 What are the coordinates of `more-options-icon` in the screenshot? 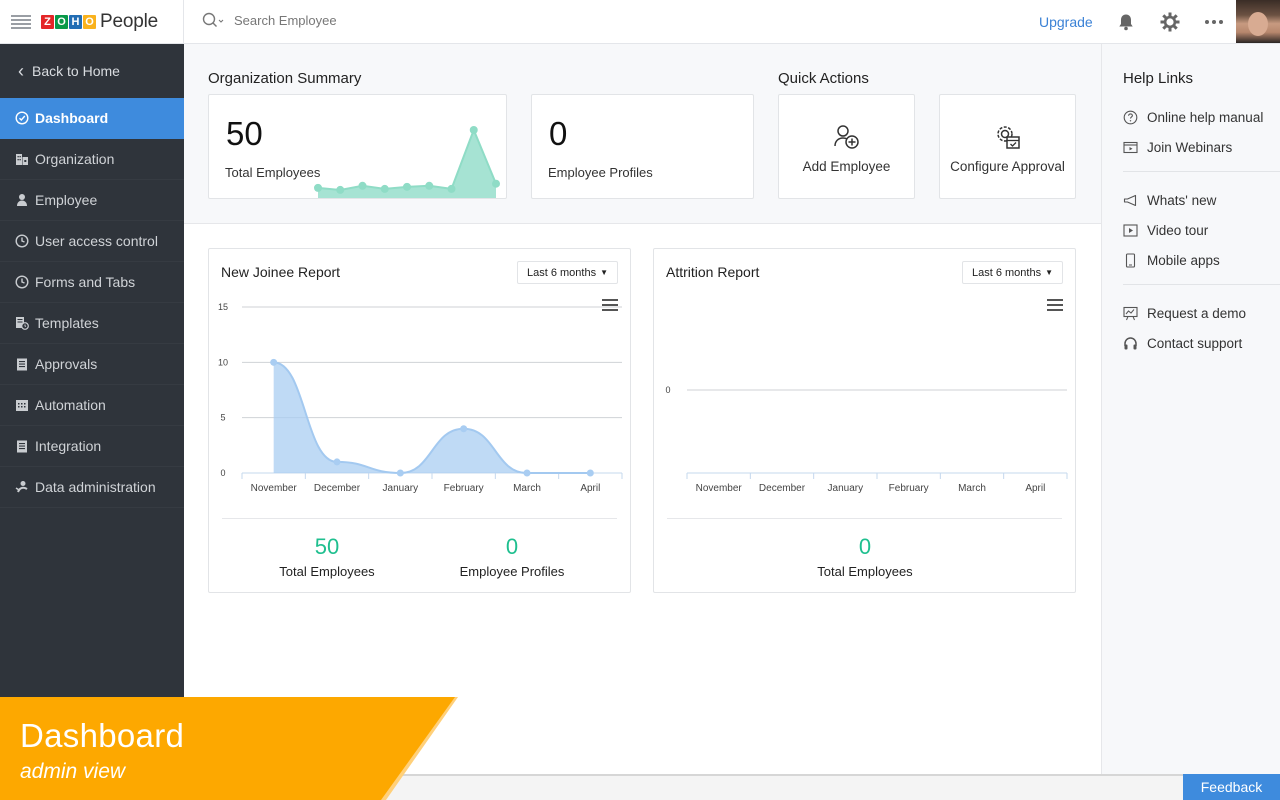 It's located at (1214, 22).